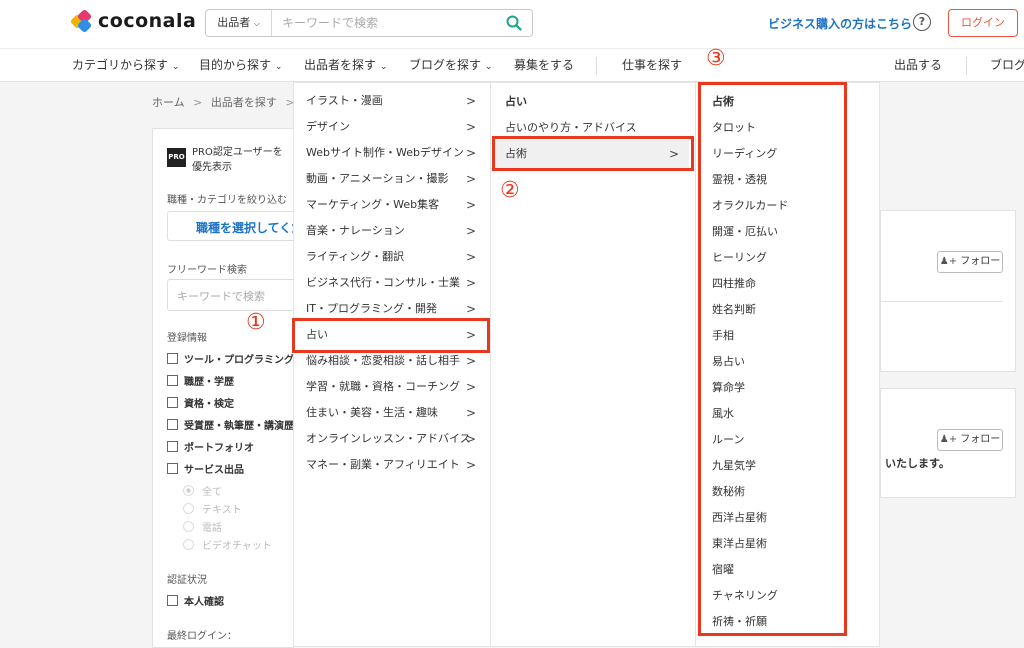 This screenshot has width=1024, height=648. I want to click on checkbox-awards: 受賞歴・執筆歴・講演歴, so click(230, 424).